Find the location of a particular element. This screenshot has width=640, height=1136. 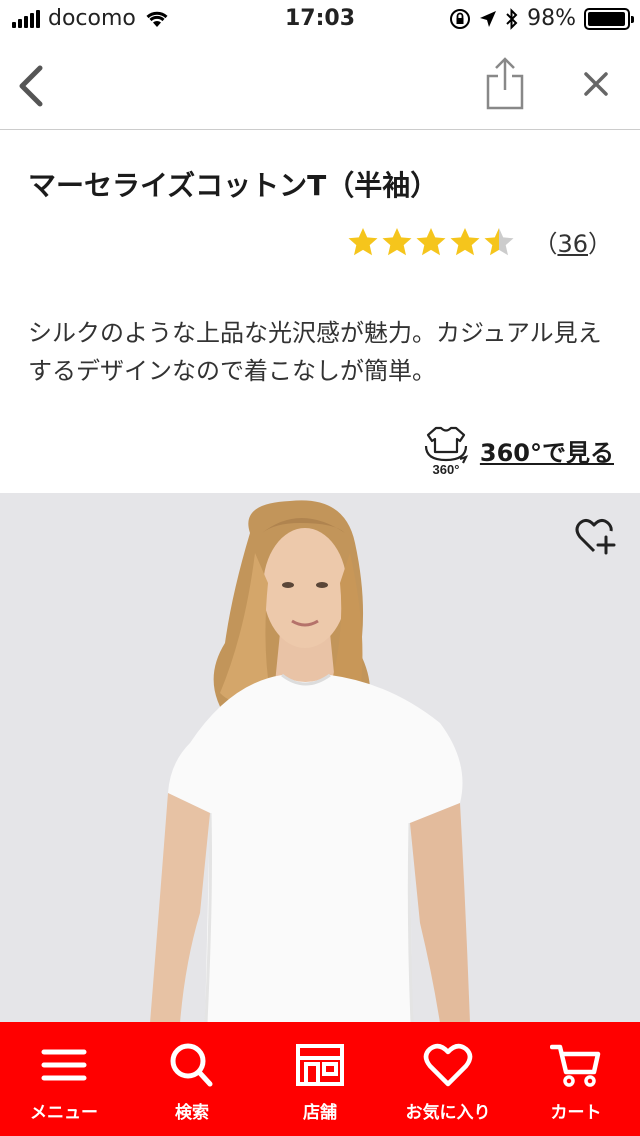

tab-cart-label: カート is located at coordinates (576, 1113).